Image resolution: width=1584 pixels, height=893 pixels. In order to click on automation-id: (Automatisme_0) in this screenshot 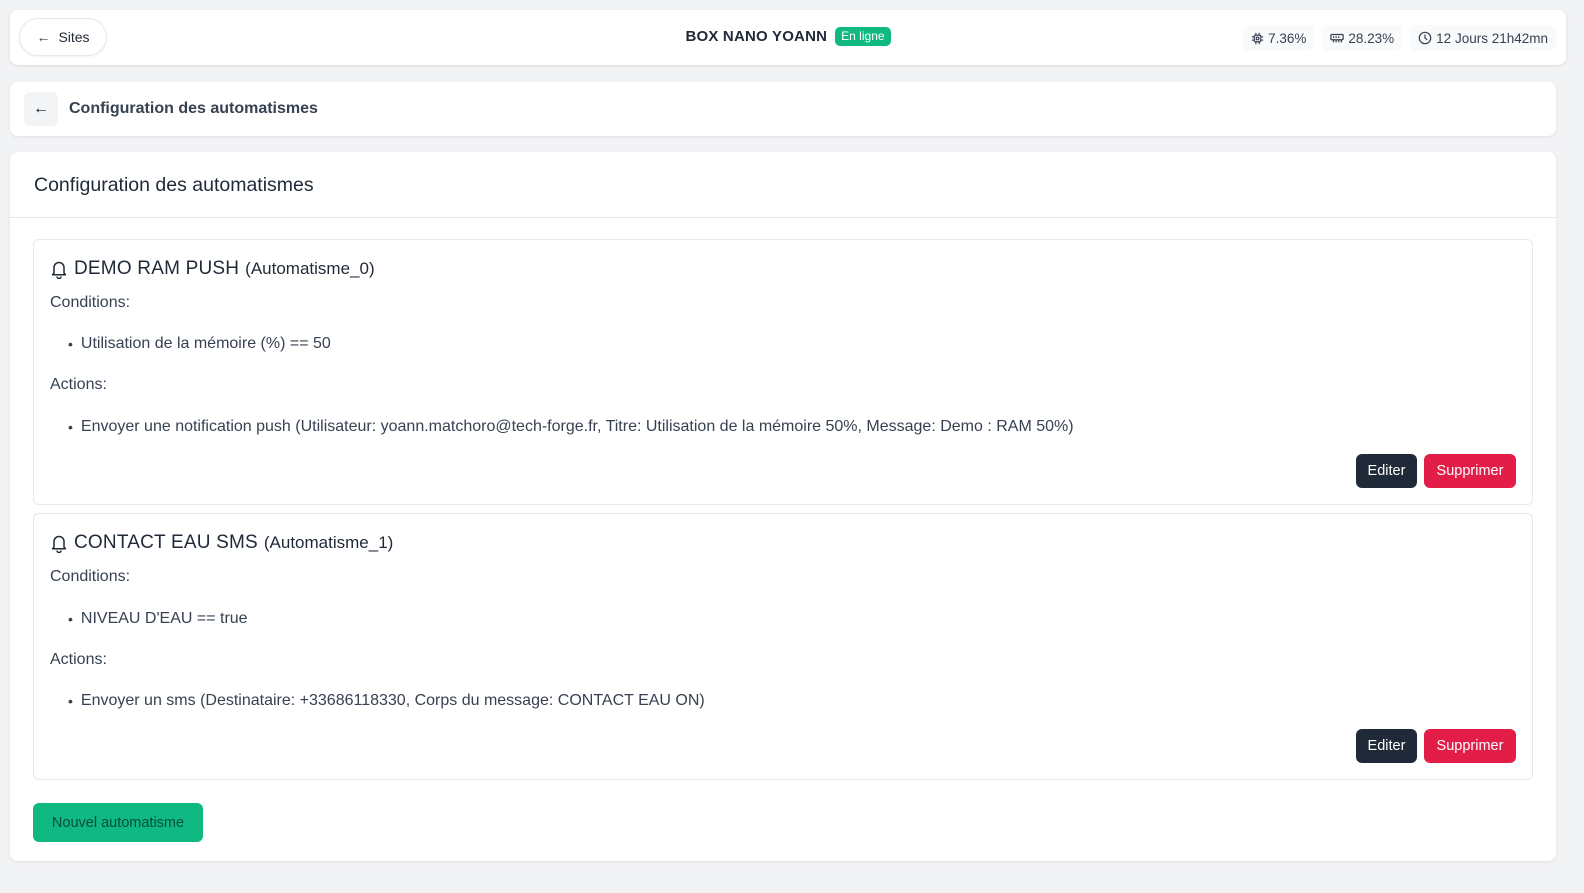, I will do `click(310, 268)`.